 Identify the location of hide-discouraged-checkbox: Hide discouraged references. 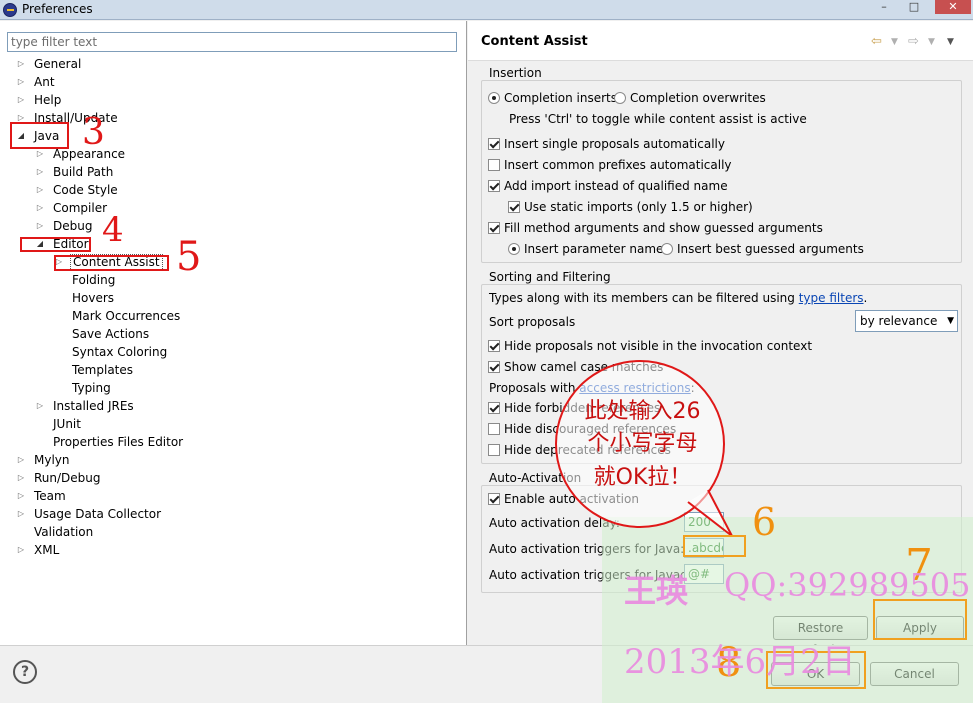
(582, 429).